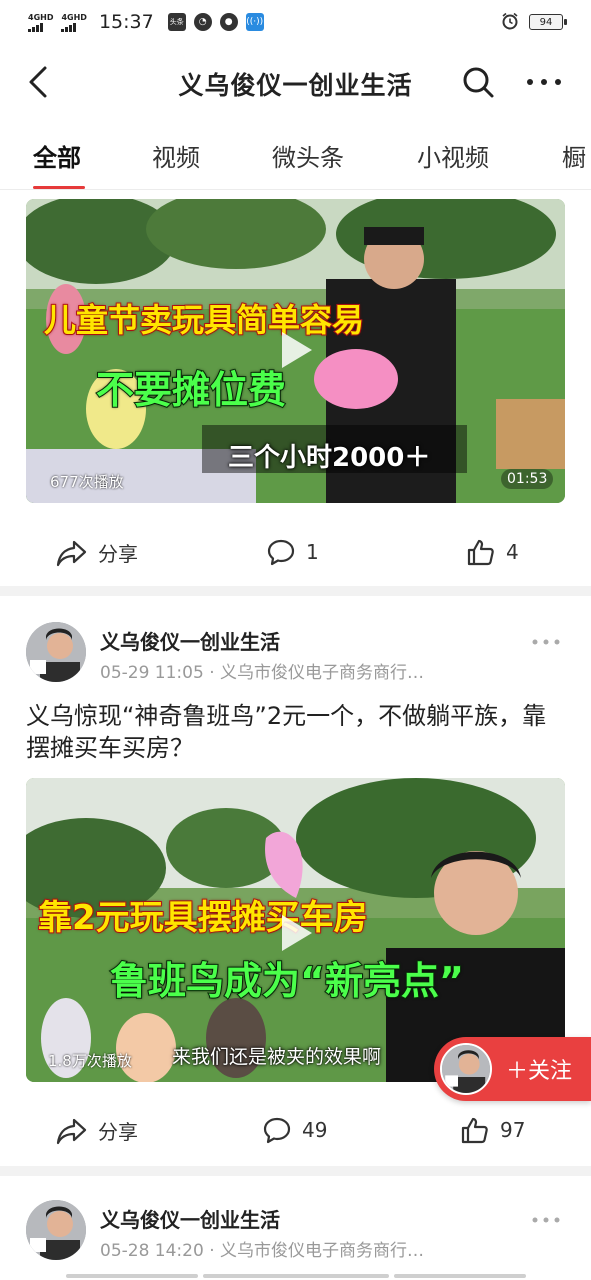  What do you see at coordinates (57, 155) in the screenshot?
I see `tab-all: 全部` at bounding box center [57, 155].